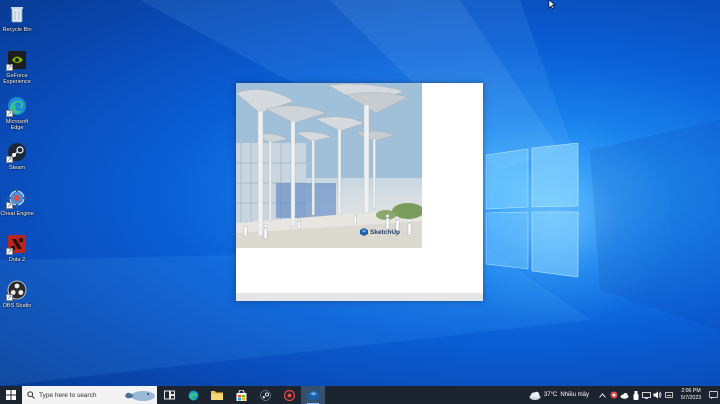  What do you see at coordinates (79, 395) in the screenshot?
I see `search-input` at bounding box center [79, 395].